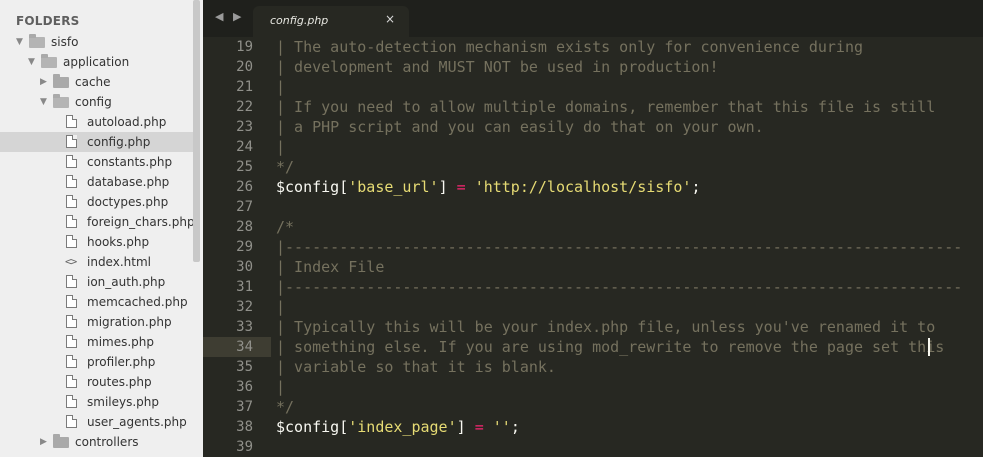  I want to click on code-line: 27, so click(593, 207).